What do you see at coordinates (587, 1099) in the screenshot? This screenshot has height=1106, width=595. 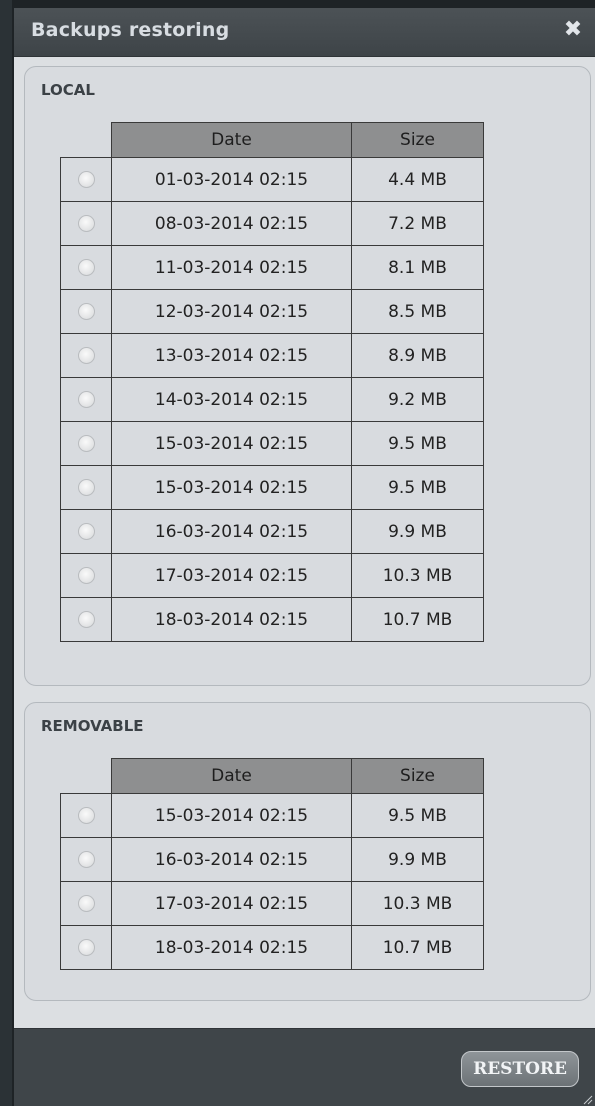 I see `resize-grip-icon` at bounding box center [587, 1099].